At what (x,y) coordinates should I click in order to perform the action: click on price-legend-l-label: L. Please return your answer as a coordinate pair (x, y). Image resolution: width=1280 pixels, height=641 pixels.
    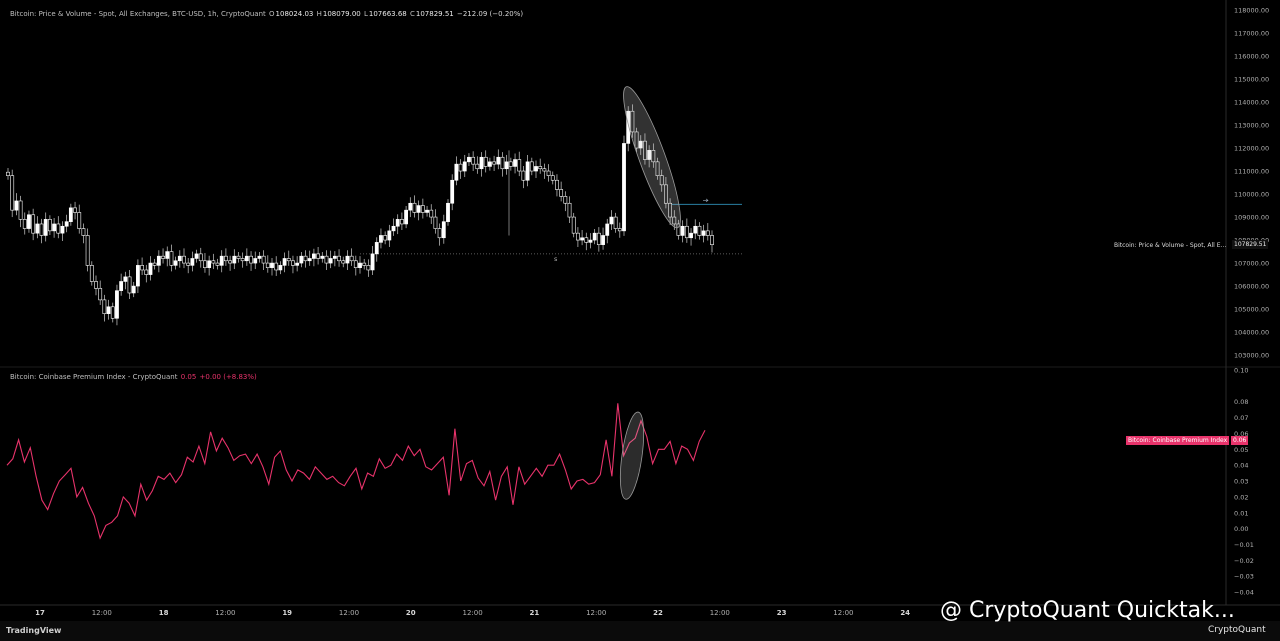
    Looking at the image, I should click on (365, 14).